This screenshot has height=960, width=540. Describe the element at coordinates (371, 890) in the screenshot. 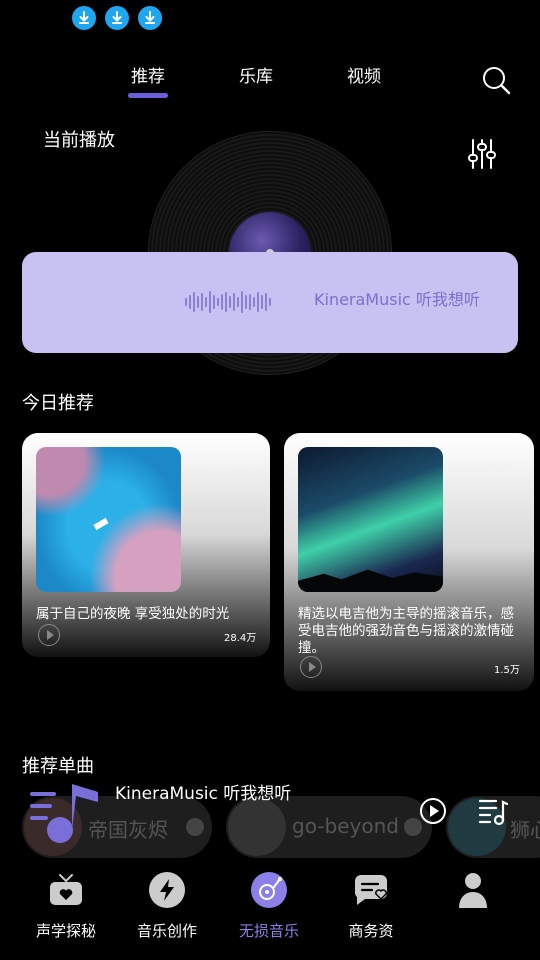

I see `message-heart-icon` at that location.